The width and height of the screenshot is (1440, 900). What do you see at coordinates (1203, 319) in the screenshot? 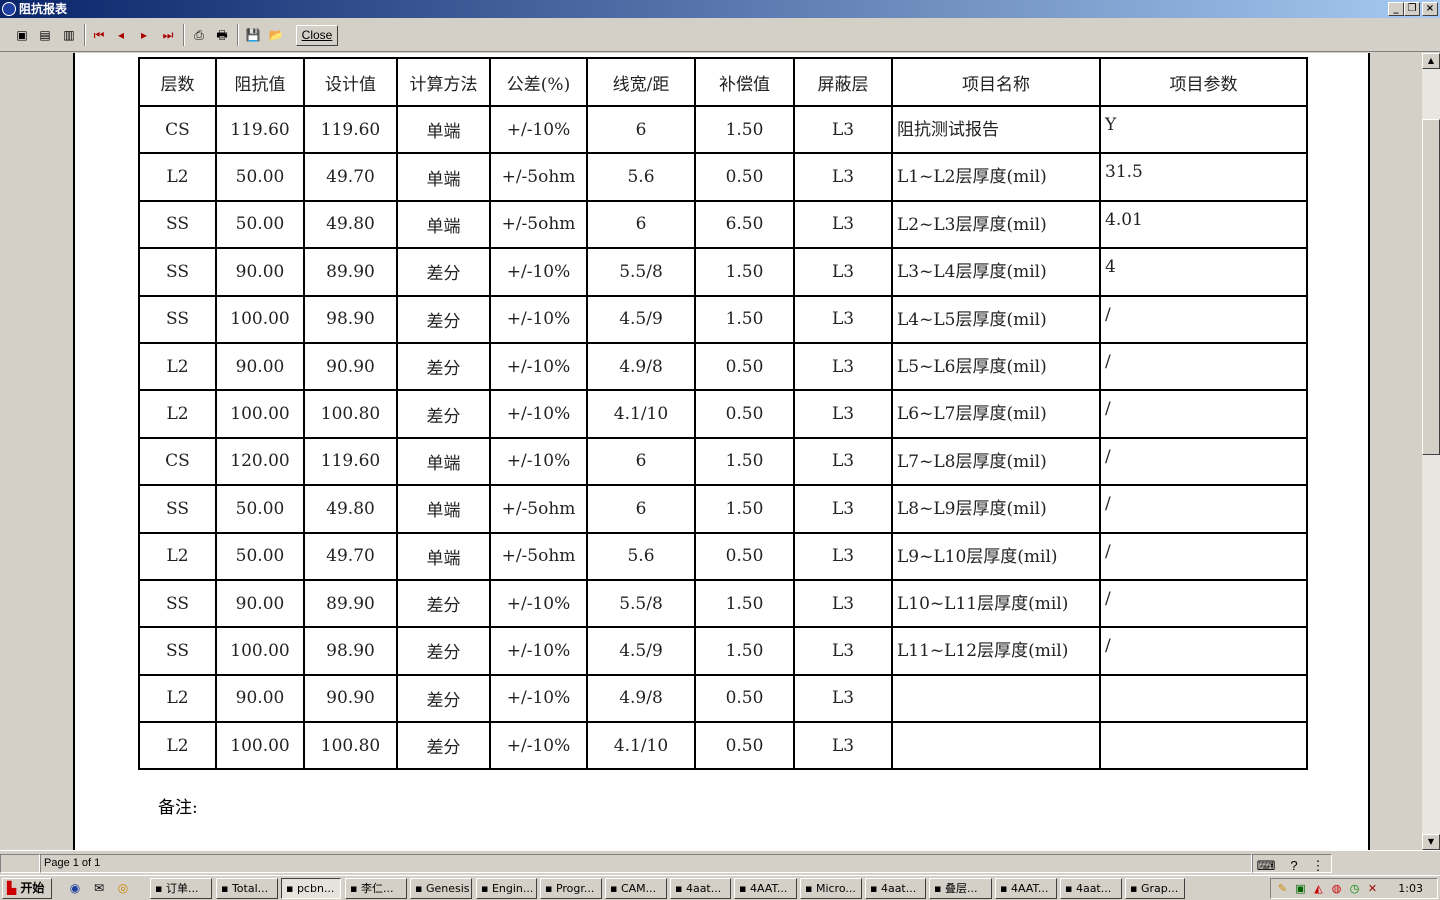
I see `table-cell: /` at bounding box center [1203, 319].